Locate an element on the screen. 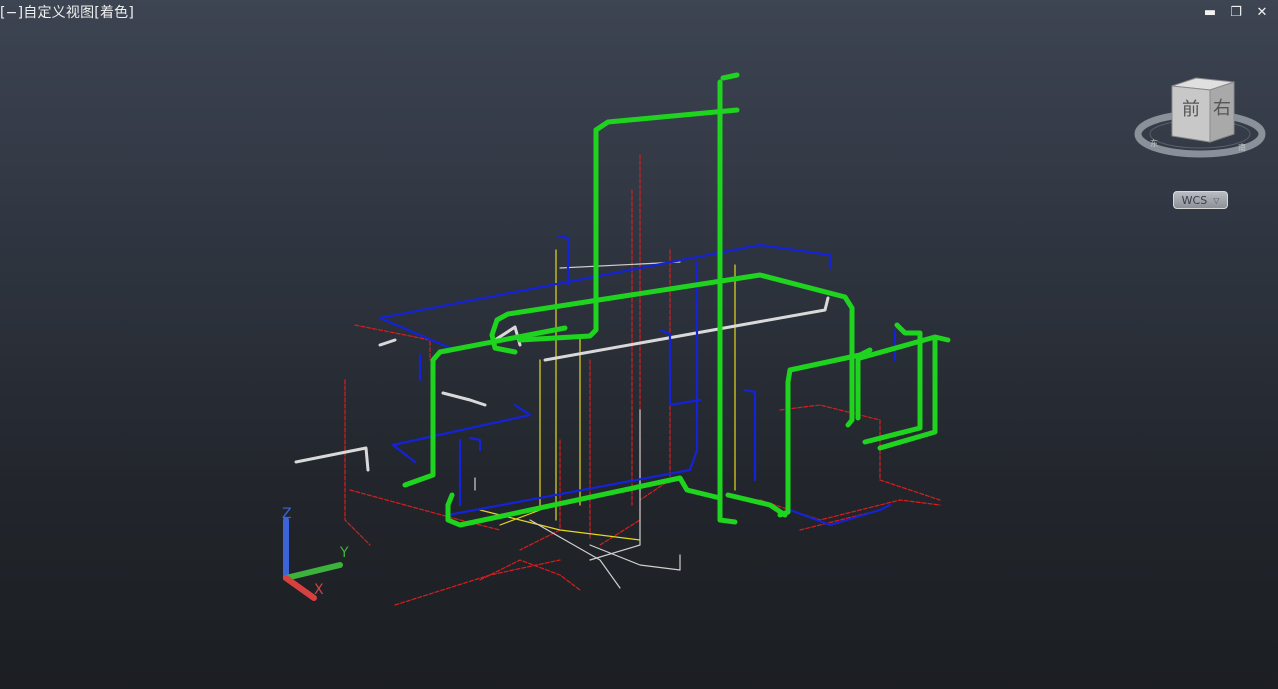 This screenshot has height=689, width=1278. green-pipe-bottom-main is located at coordinates (584, 501).